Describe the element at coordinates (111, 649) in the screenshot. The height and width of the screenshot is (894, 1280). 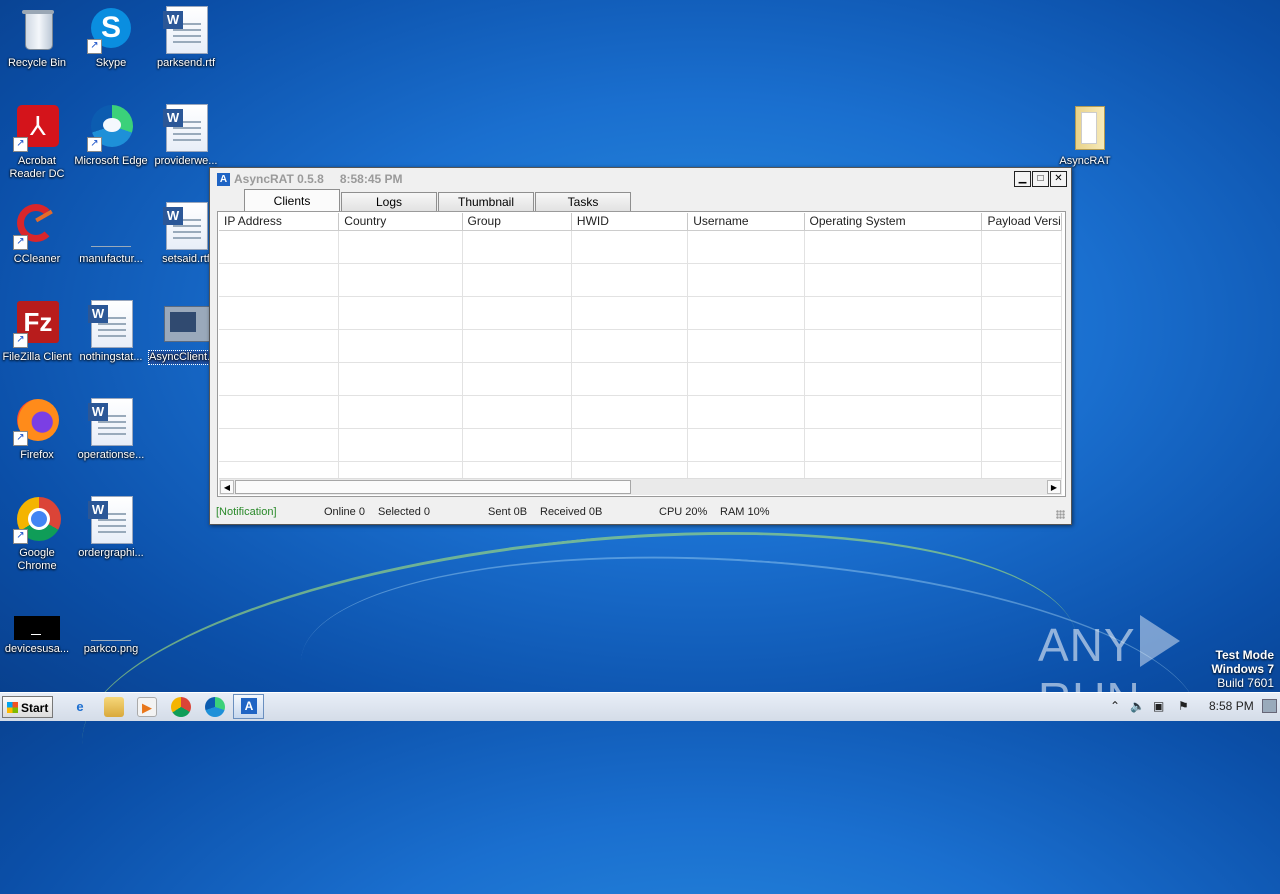
I see `desktop-icon-label: parkco.png` at that location.